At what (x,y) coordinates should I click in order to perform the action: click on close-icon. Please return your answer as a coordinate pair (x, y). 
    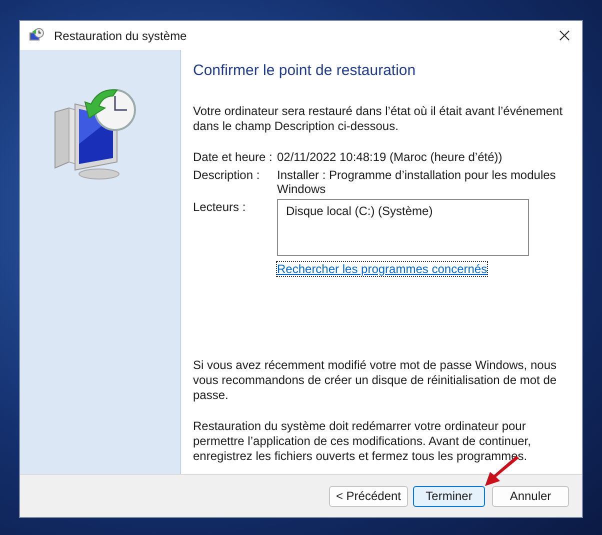
    Looking at the image, I should click on (564, 35).